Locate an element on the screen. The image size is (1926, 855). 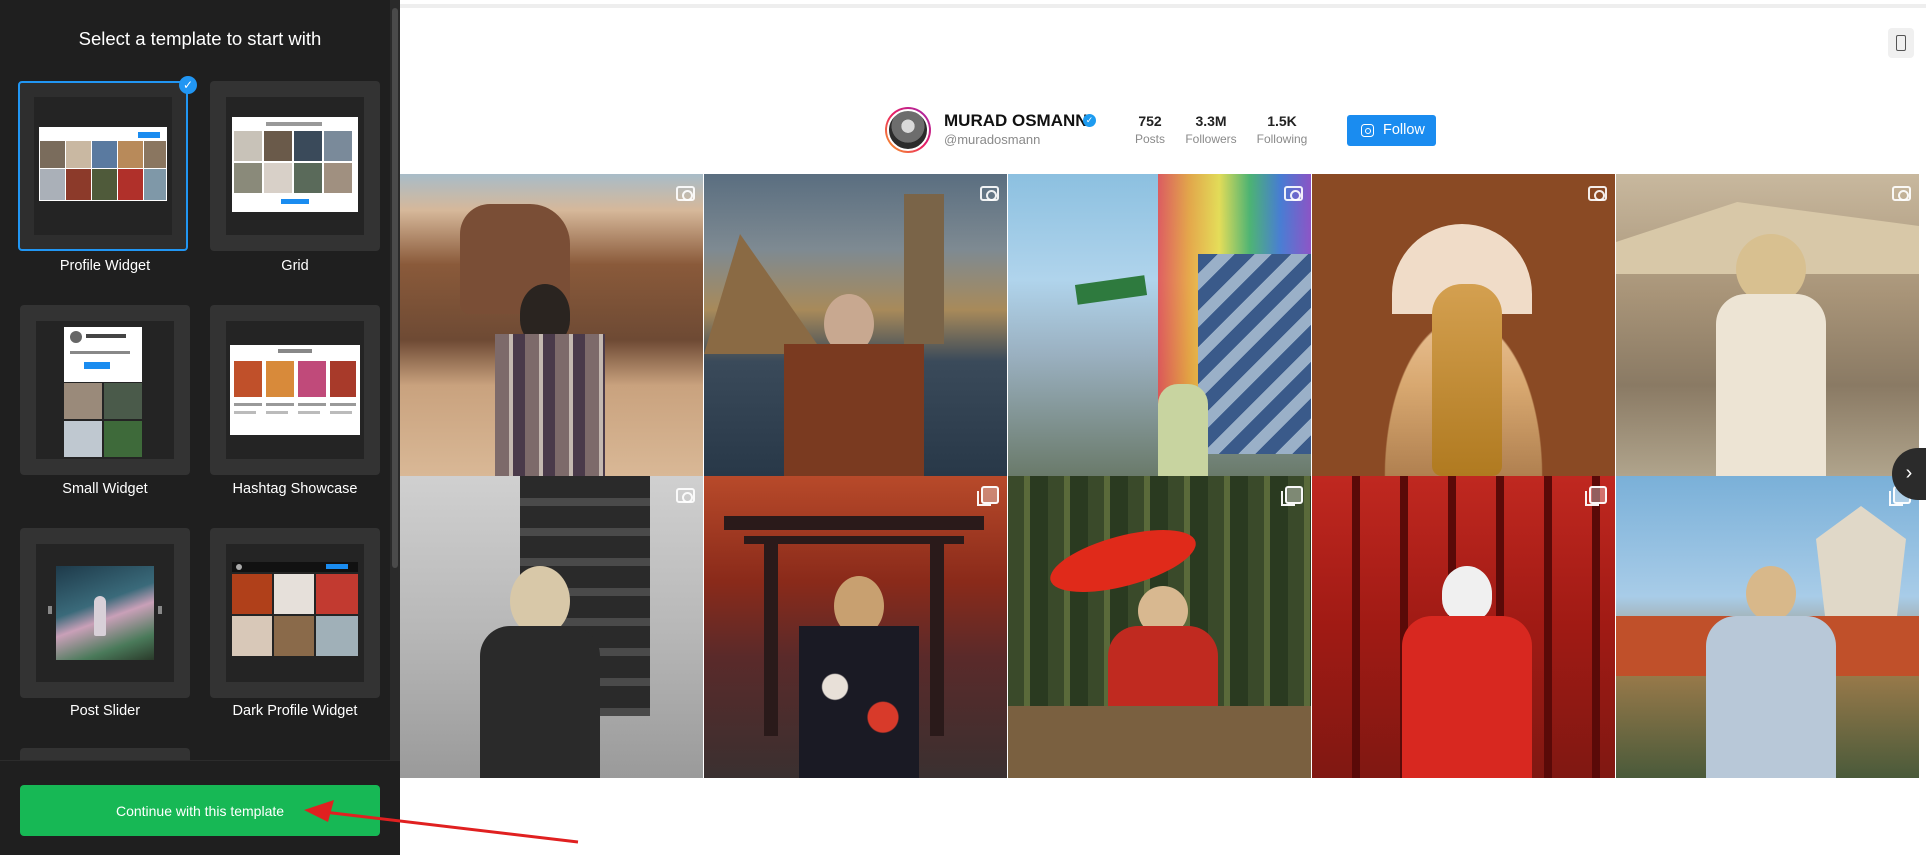
profile-name: MURAD OSMANN is located at coordinates (1016, 121).